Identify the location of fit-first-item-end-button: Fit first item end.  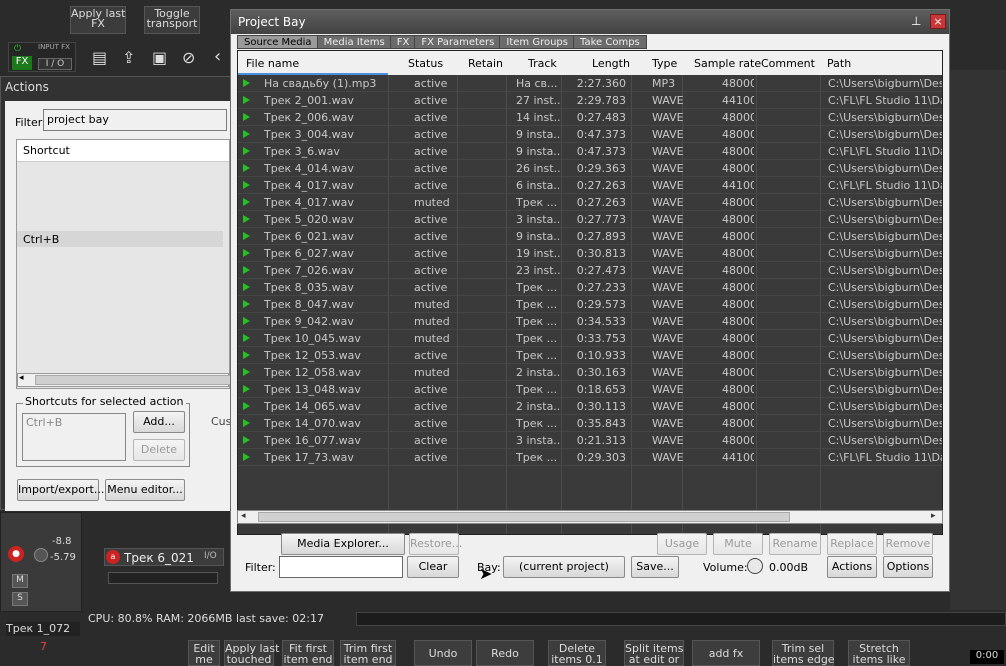
(308, 653).